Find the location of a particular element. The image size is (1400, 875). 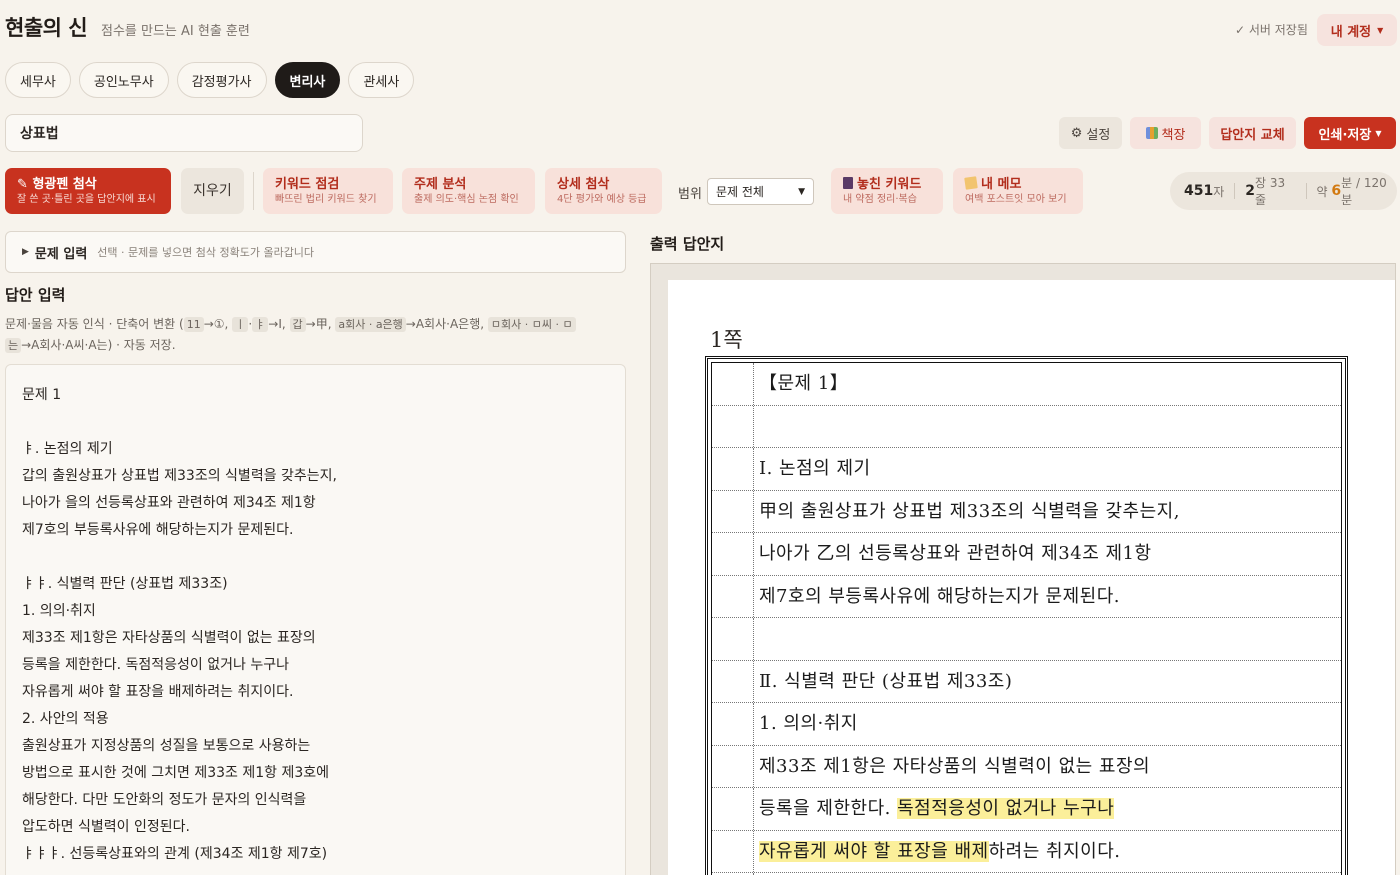

sheet-row-text: 등록을 제한한다. 독점적응성이 없거나 누구나 is located at coordinates (937, 808).